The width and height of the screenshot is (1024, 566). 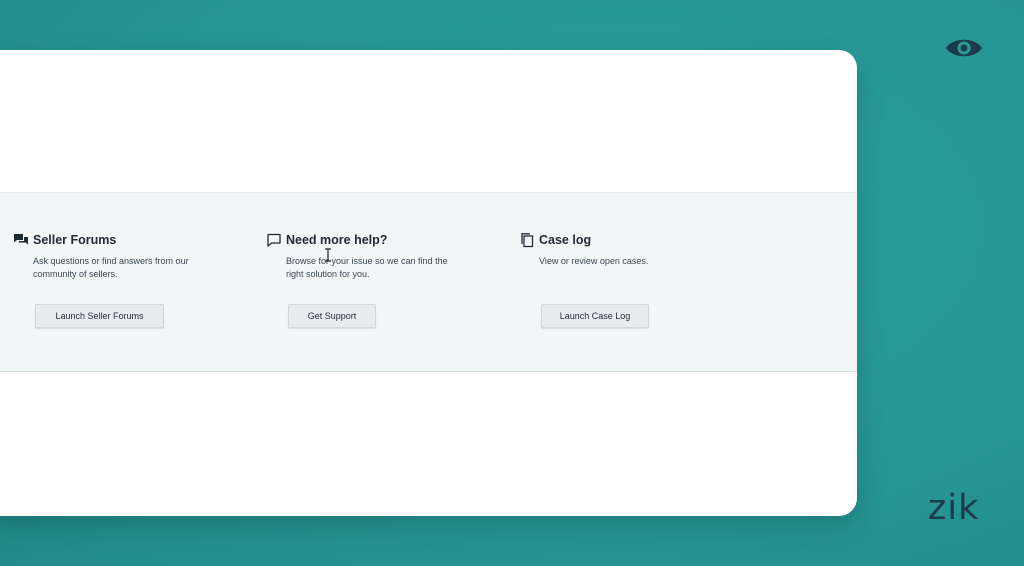 What do you see at coordinates (594, 261) in the screenshot?
I see `case-log-description: View or review open cases.` at bounding box center [594, 261].